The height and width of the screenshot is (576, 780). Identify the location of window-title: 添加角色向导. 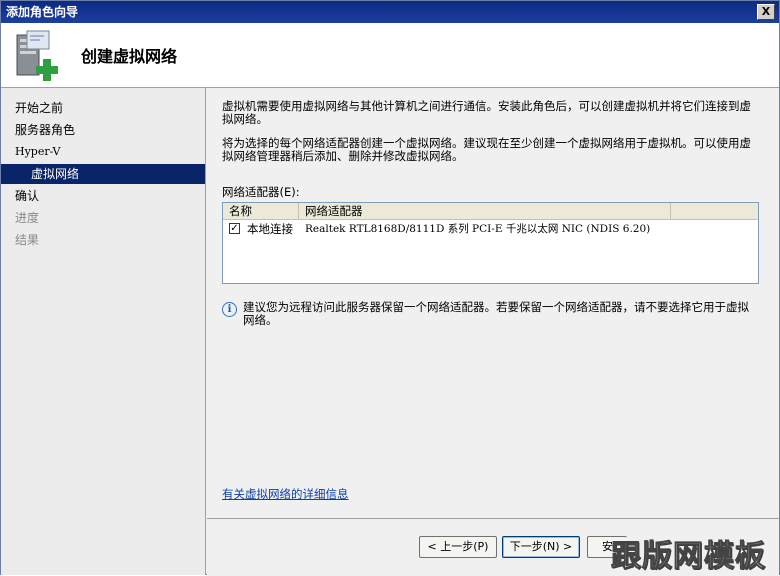
(42, 12).